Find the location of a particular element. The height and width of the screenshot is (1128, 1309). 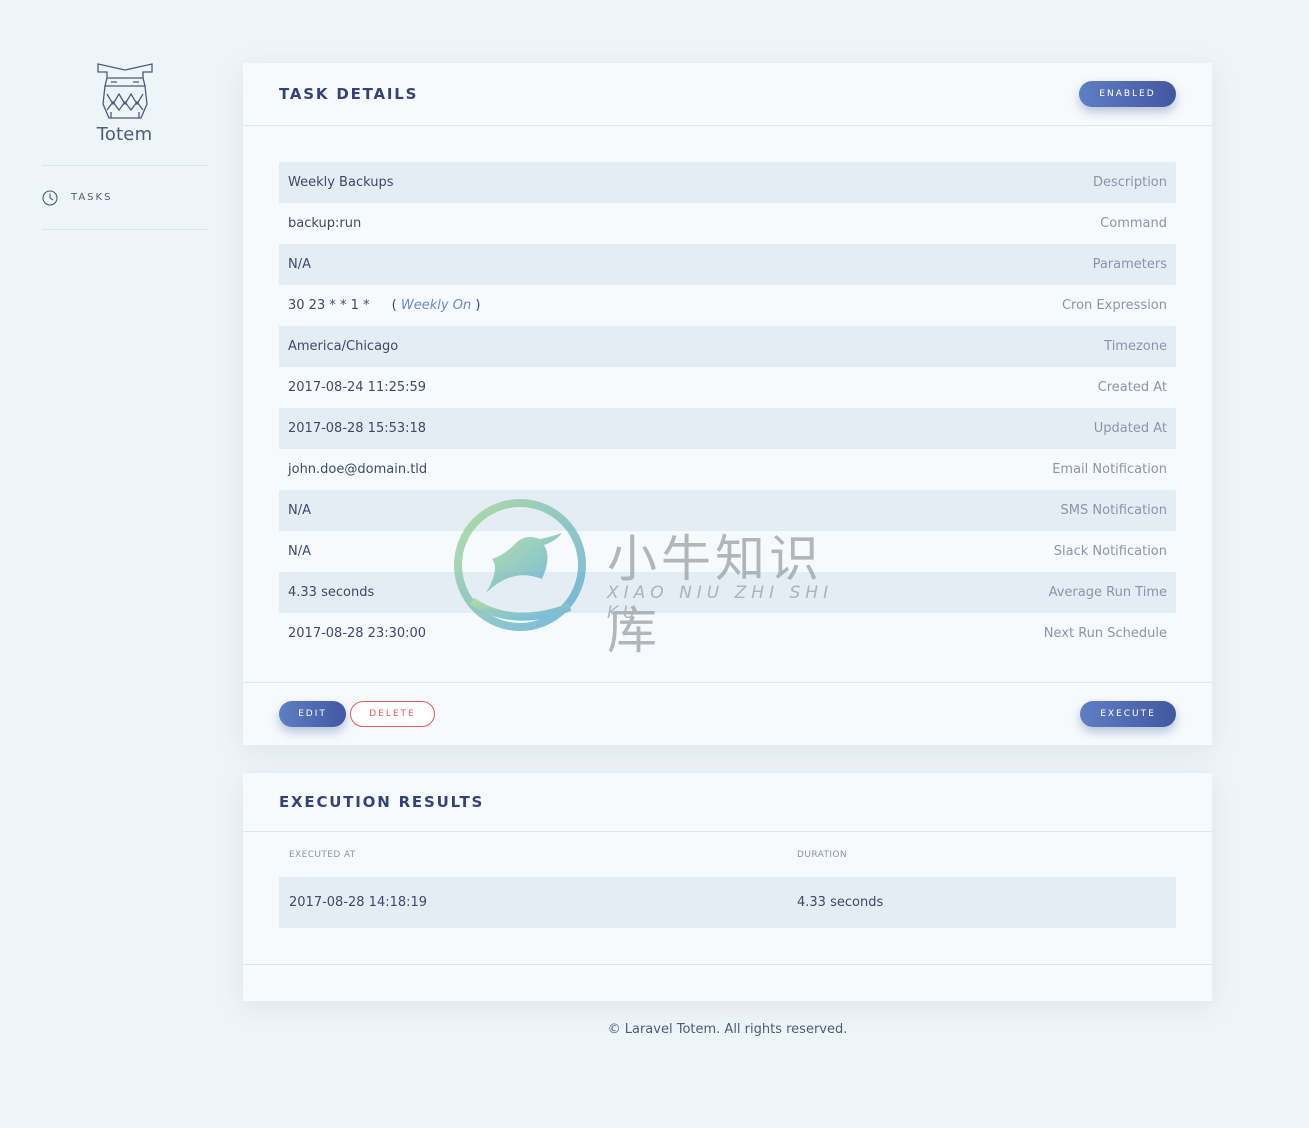

status-badge: ENABLED is located at coordinates (1127, 94).